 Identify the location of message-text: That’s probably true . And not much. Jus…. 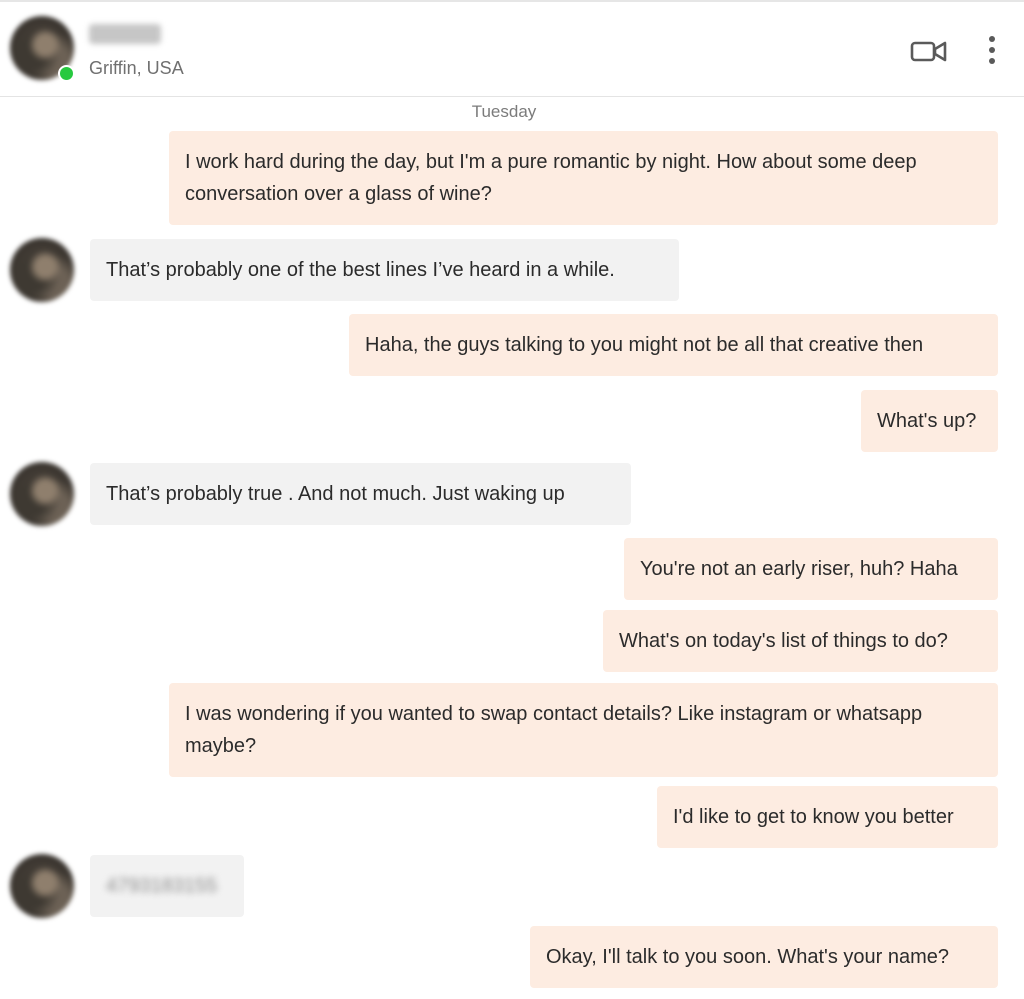
(335, 494).